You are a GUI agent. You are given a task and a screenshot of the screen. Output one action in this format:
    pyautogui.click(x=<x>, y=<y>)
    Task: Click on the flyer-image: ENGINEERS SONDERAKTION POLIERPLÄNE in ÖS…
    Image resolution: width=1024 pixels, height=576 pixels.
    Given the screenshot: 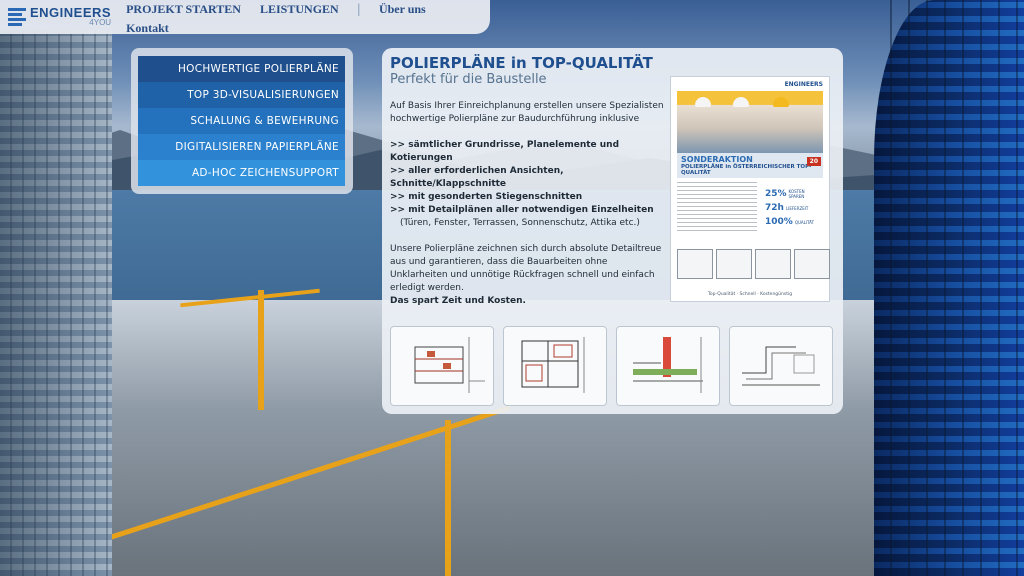 What is the action you would take?
    pyautogui.click(x=750, y=189)
    